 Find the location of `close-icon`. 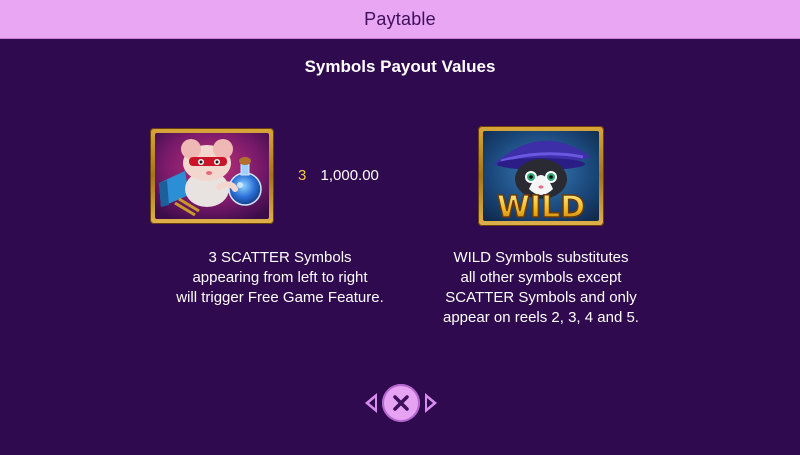

close-icon is located at coordinates (401, 403).